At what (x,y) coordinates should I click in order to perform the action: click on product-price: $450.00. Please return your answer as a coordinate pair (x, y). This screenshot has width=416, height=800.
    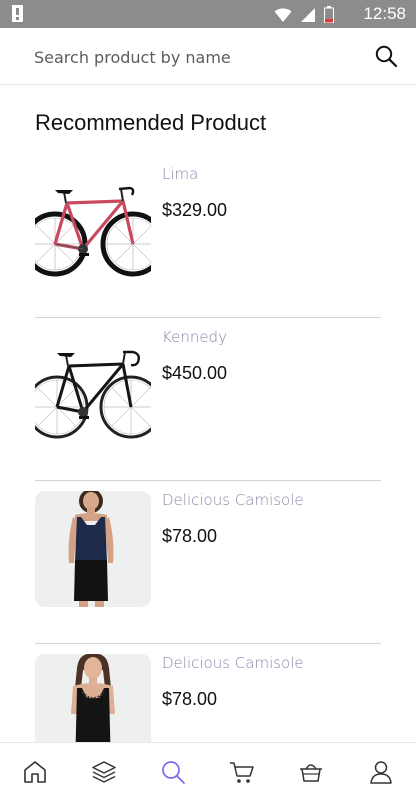
    Looking at the image, I should click on (195, 373).